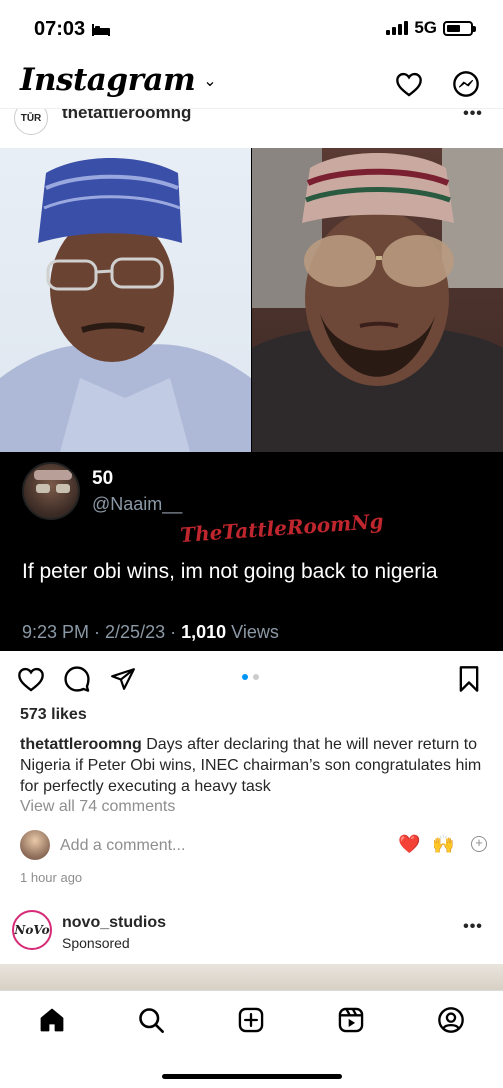 Image resolution: width=503 pixels, height=1088 pixels. I want to click on reels-icon, so click(351, 1020).